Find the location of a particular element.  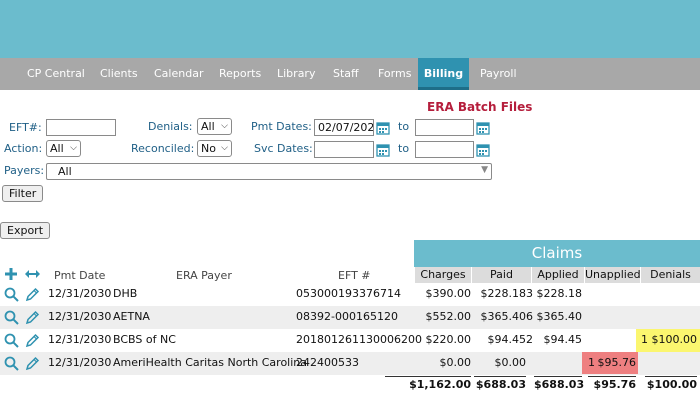

era-payer: AETNA is located at coordinates (131, 316).